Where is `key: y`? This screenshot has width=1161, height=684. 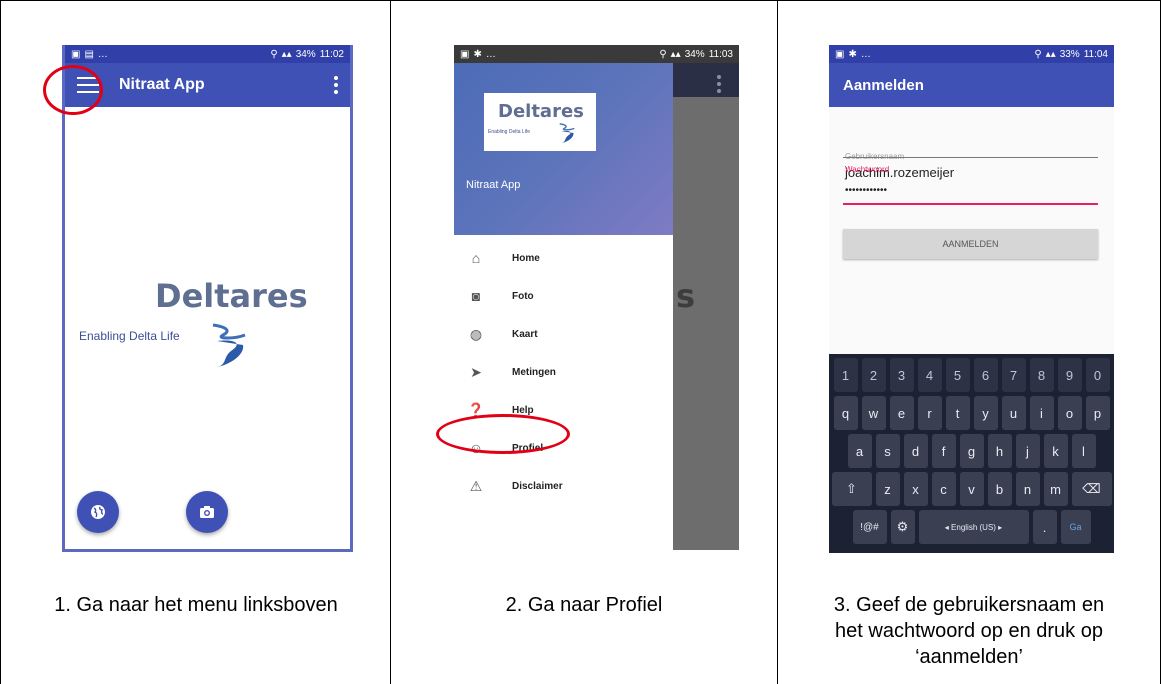 key: y is located at coordinates (985, 413).